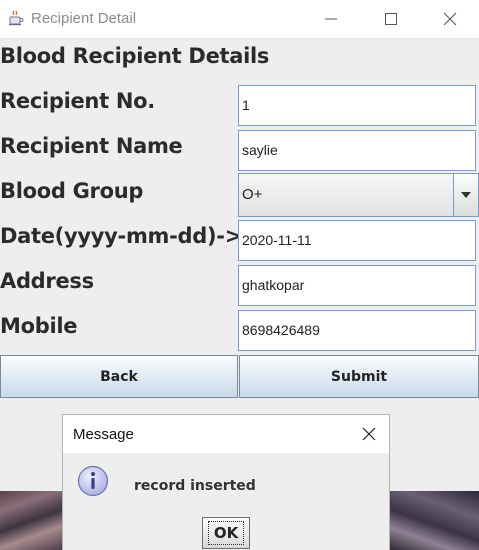  I want to click on address-input, so click(357, 285).